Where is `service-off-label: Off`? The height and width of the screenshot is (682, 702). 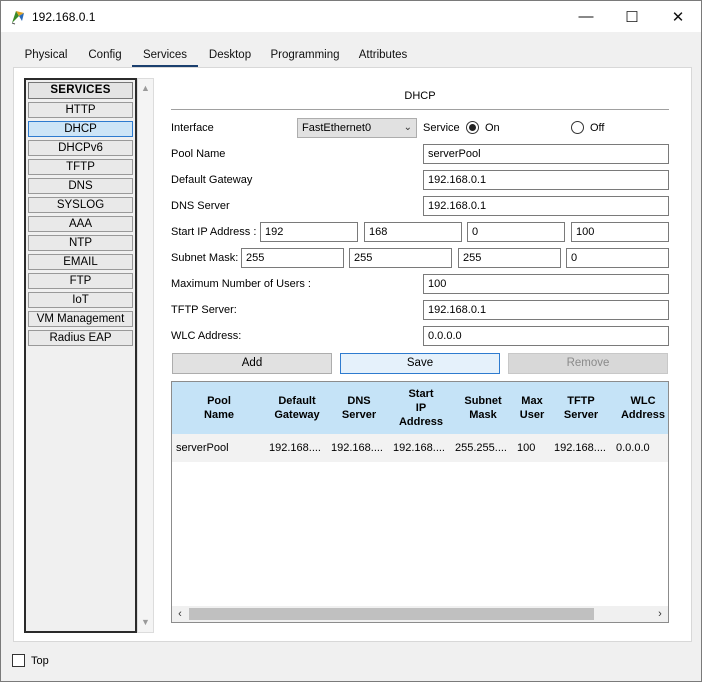
service-off-label: Off is located at coordinates (597, 128).